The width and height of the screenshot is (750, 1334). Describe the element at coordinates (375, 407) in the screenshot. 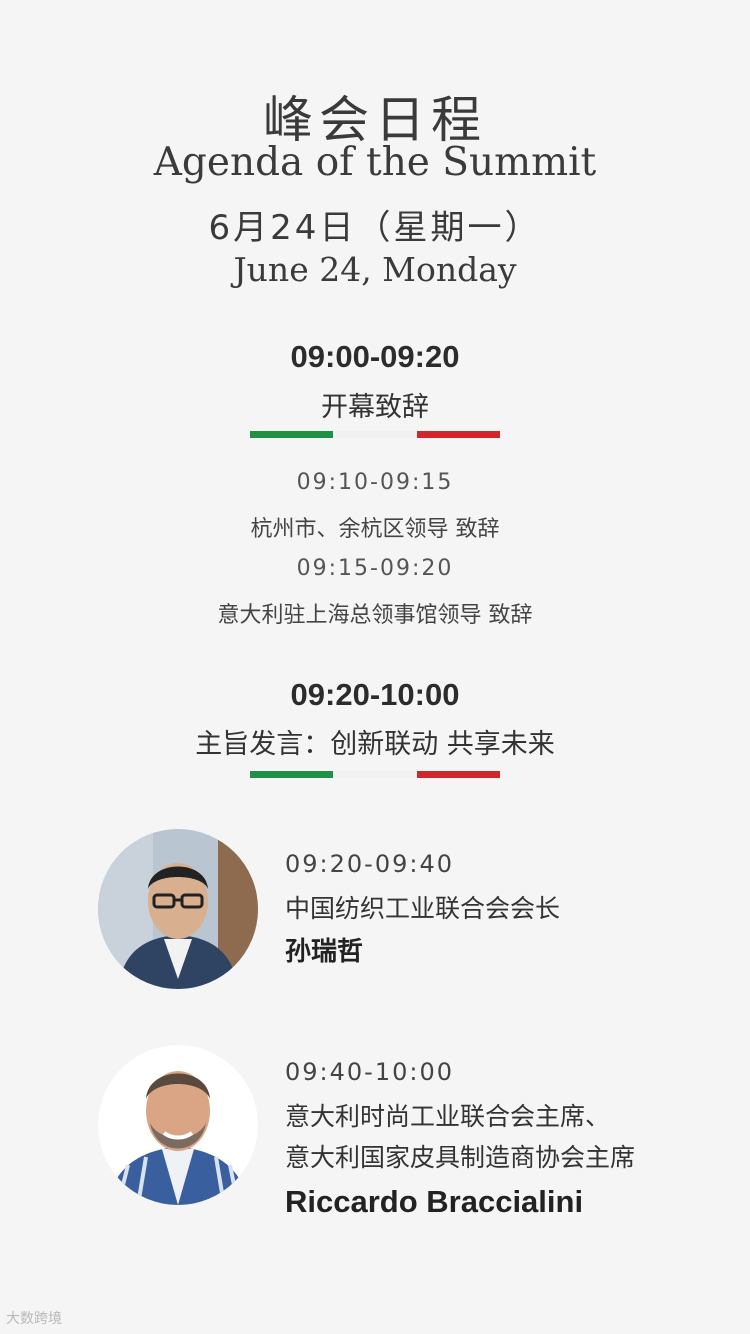

I see `session-title: 开幕致辞` at that location.